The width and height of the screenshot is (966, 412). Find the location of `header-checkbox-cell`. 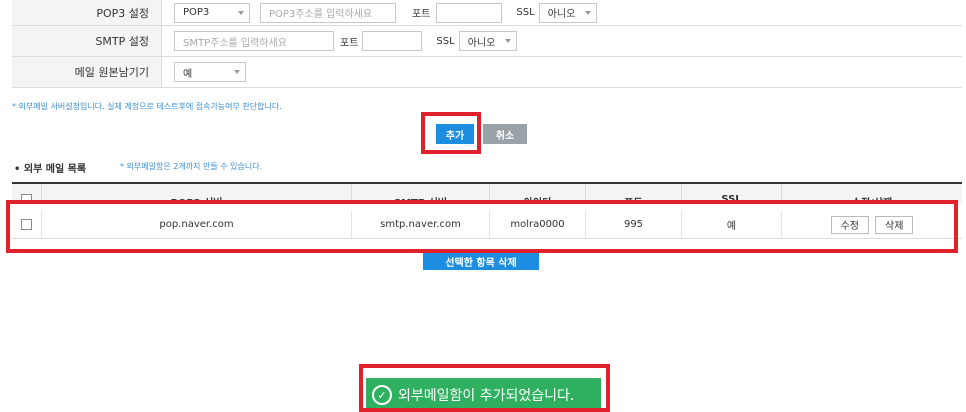

header-checkbox-cell is located at coordinates (27, 194).